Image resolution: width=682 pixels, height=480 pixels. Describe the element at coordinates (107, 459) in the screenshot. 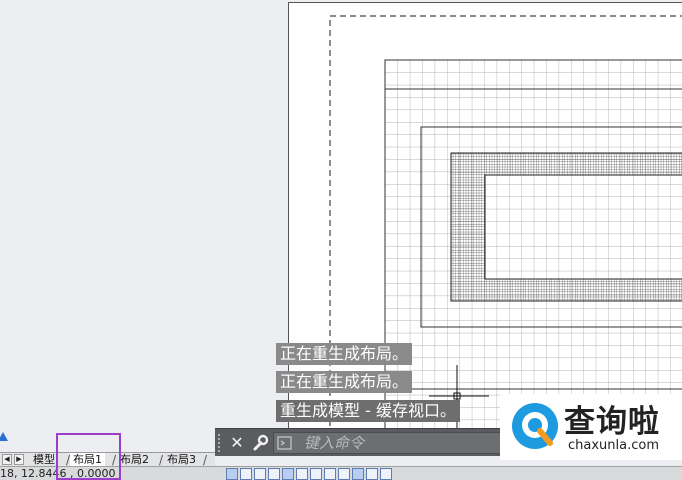

I see `layout-tab-bar: ◀ ▶ 模型 / 布局1 / 布局2 / 布局3 /` at that location.